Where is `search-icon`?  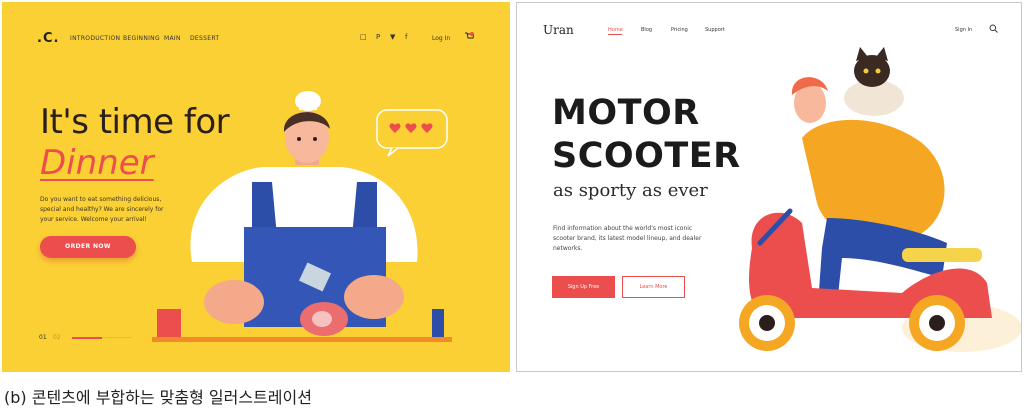 search-icon is located at coordinates (993, 28).